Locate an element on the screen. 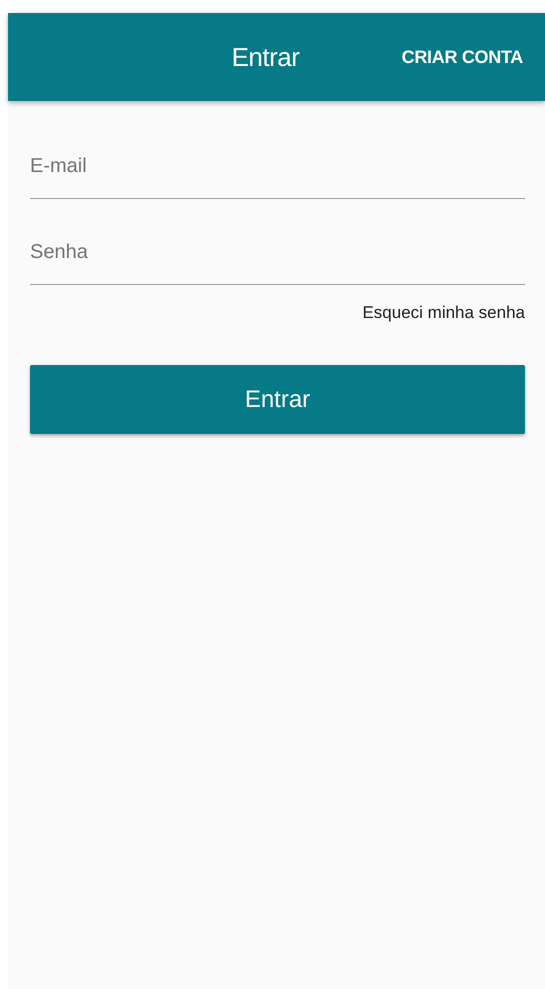 The height and width of the screenshot is (989, 545). login-button: Entrar is located at coordinates (277, 399).